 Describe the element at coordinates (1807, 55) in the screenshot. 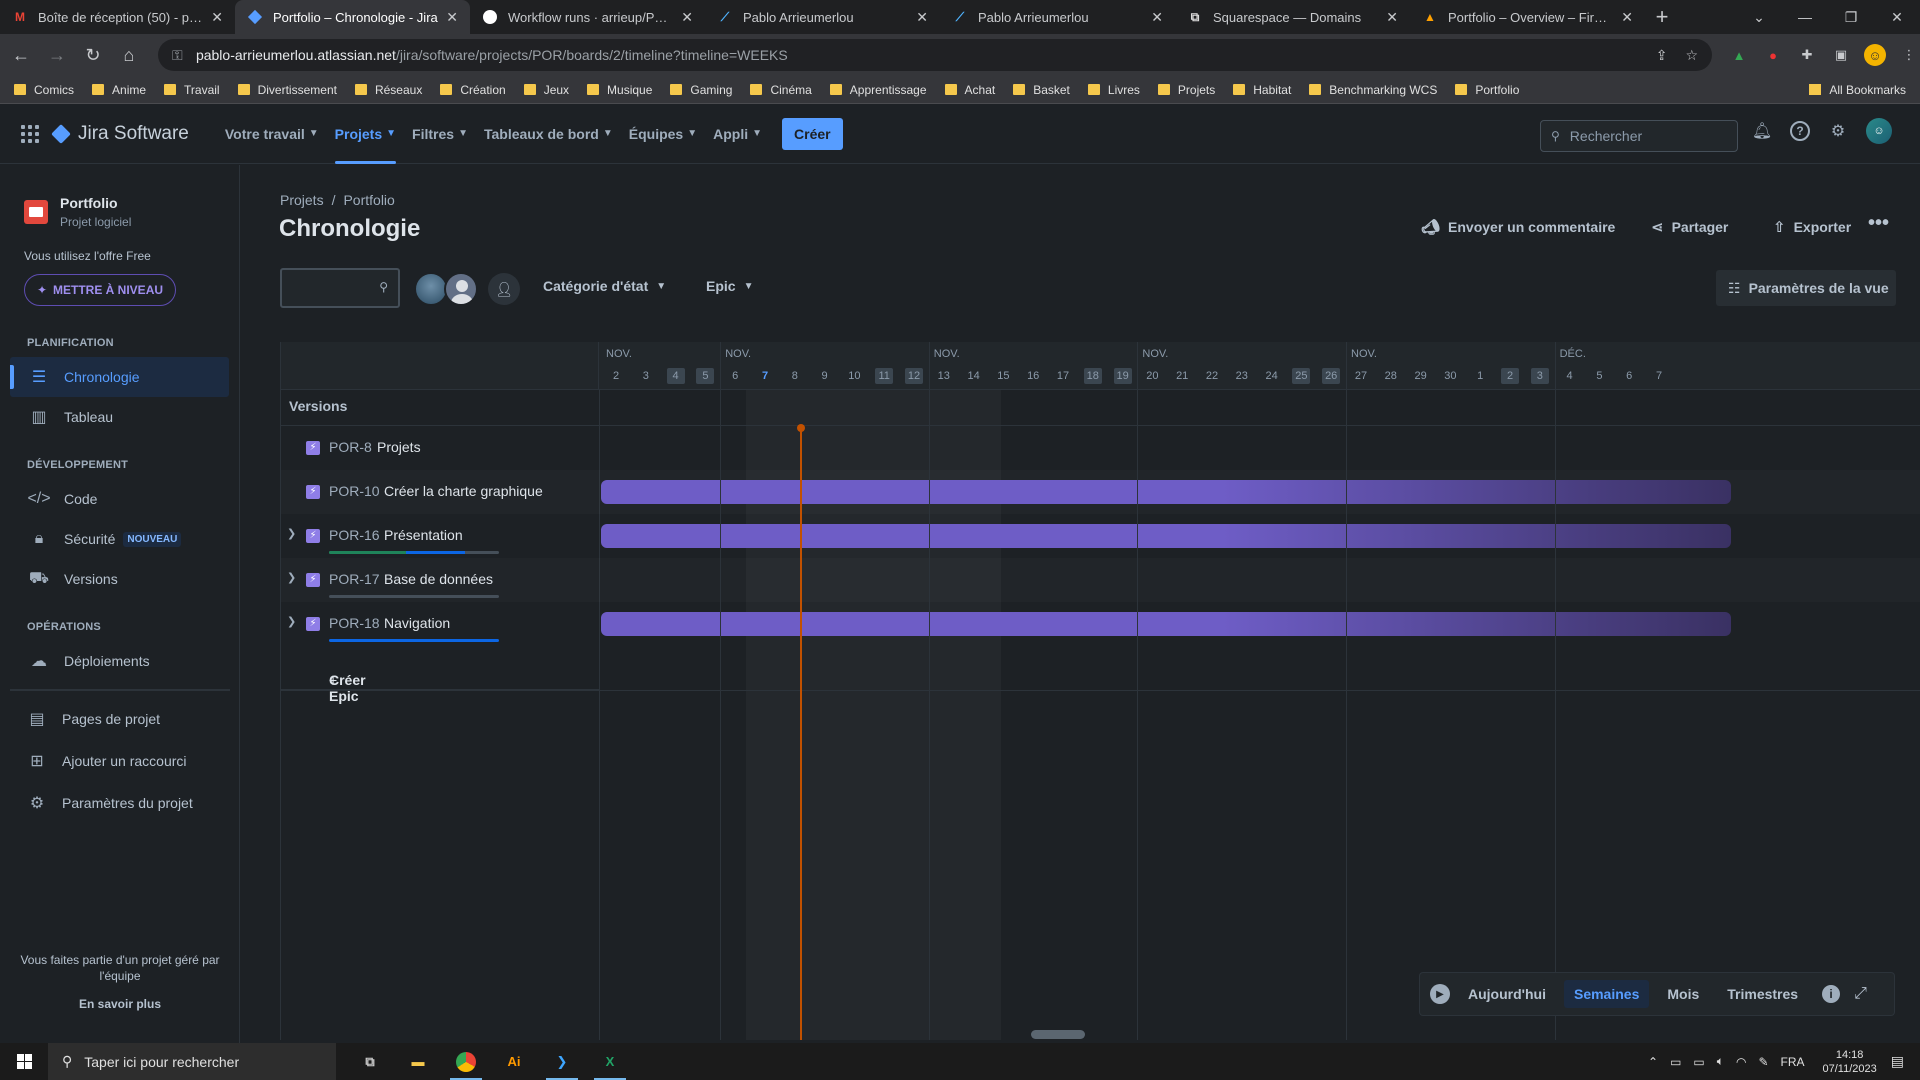

I see `puzzle-icon: ✚` at that location.